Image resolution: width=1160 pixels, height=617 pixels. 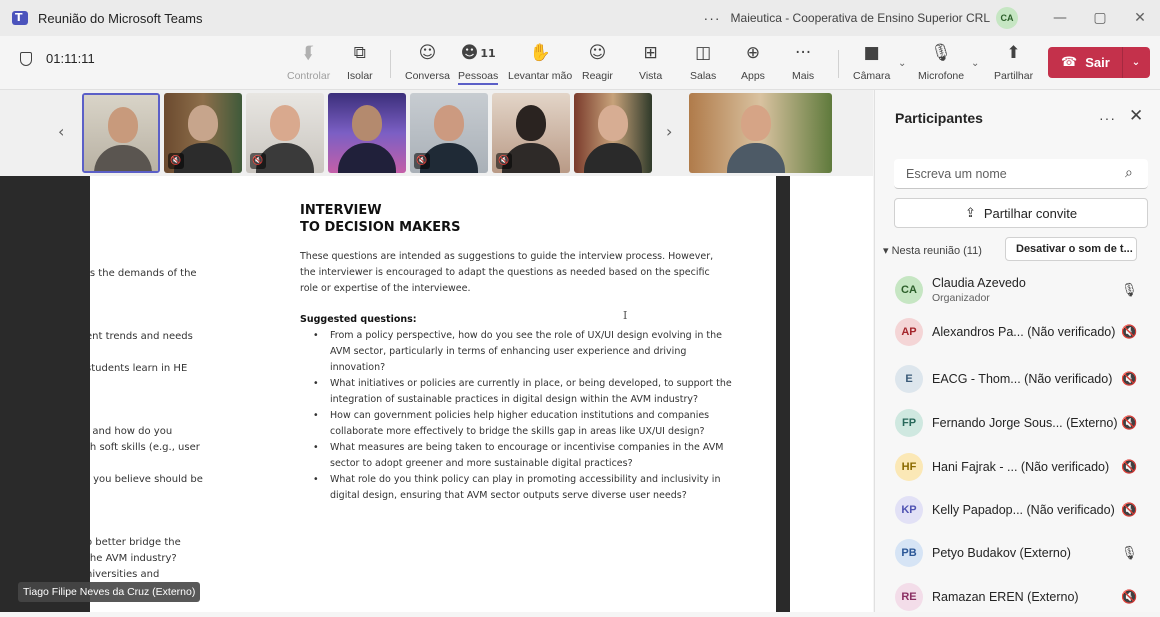 I want to click on participant-name: Fernando Jorge Sous... (Externo), so click(x=1024, y=423).